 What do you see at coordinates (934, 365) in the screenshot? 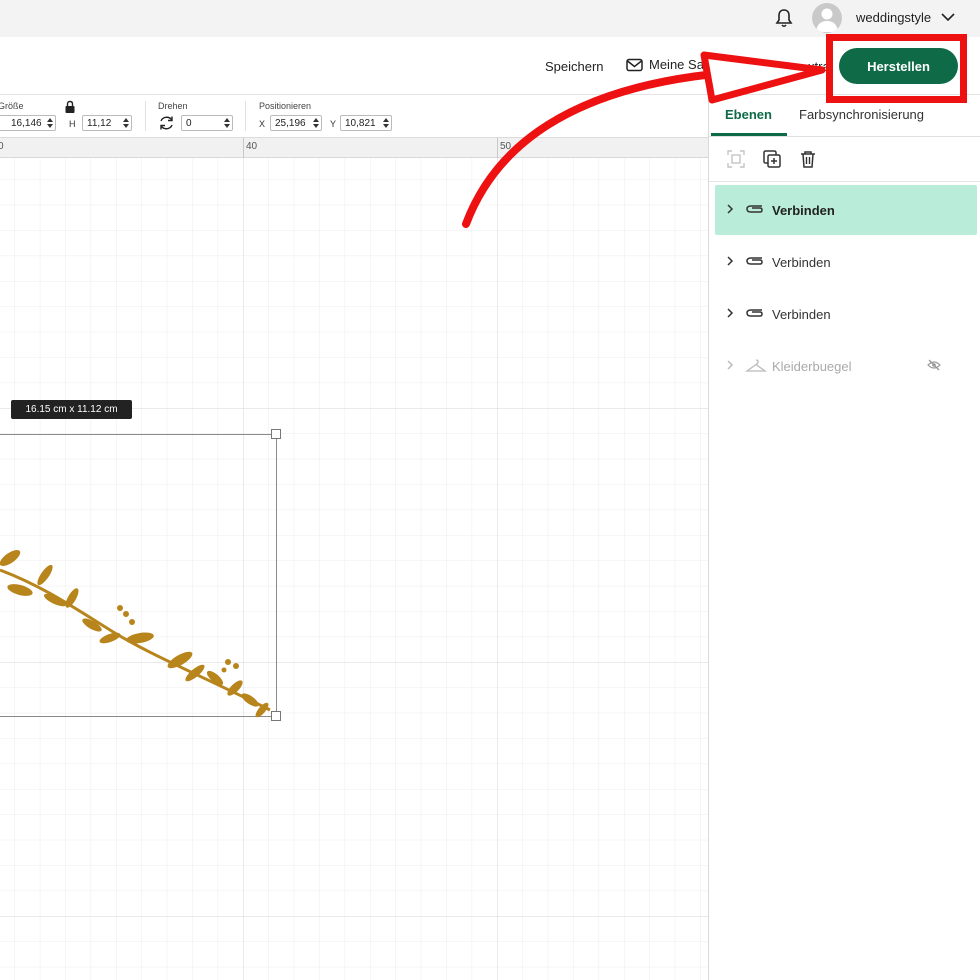
I see `hidden-eye-icon` at bounding box center [934, 365].